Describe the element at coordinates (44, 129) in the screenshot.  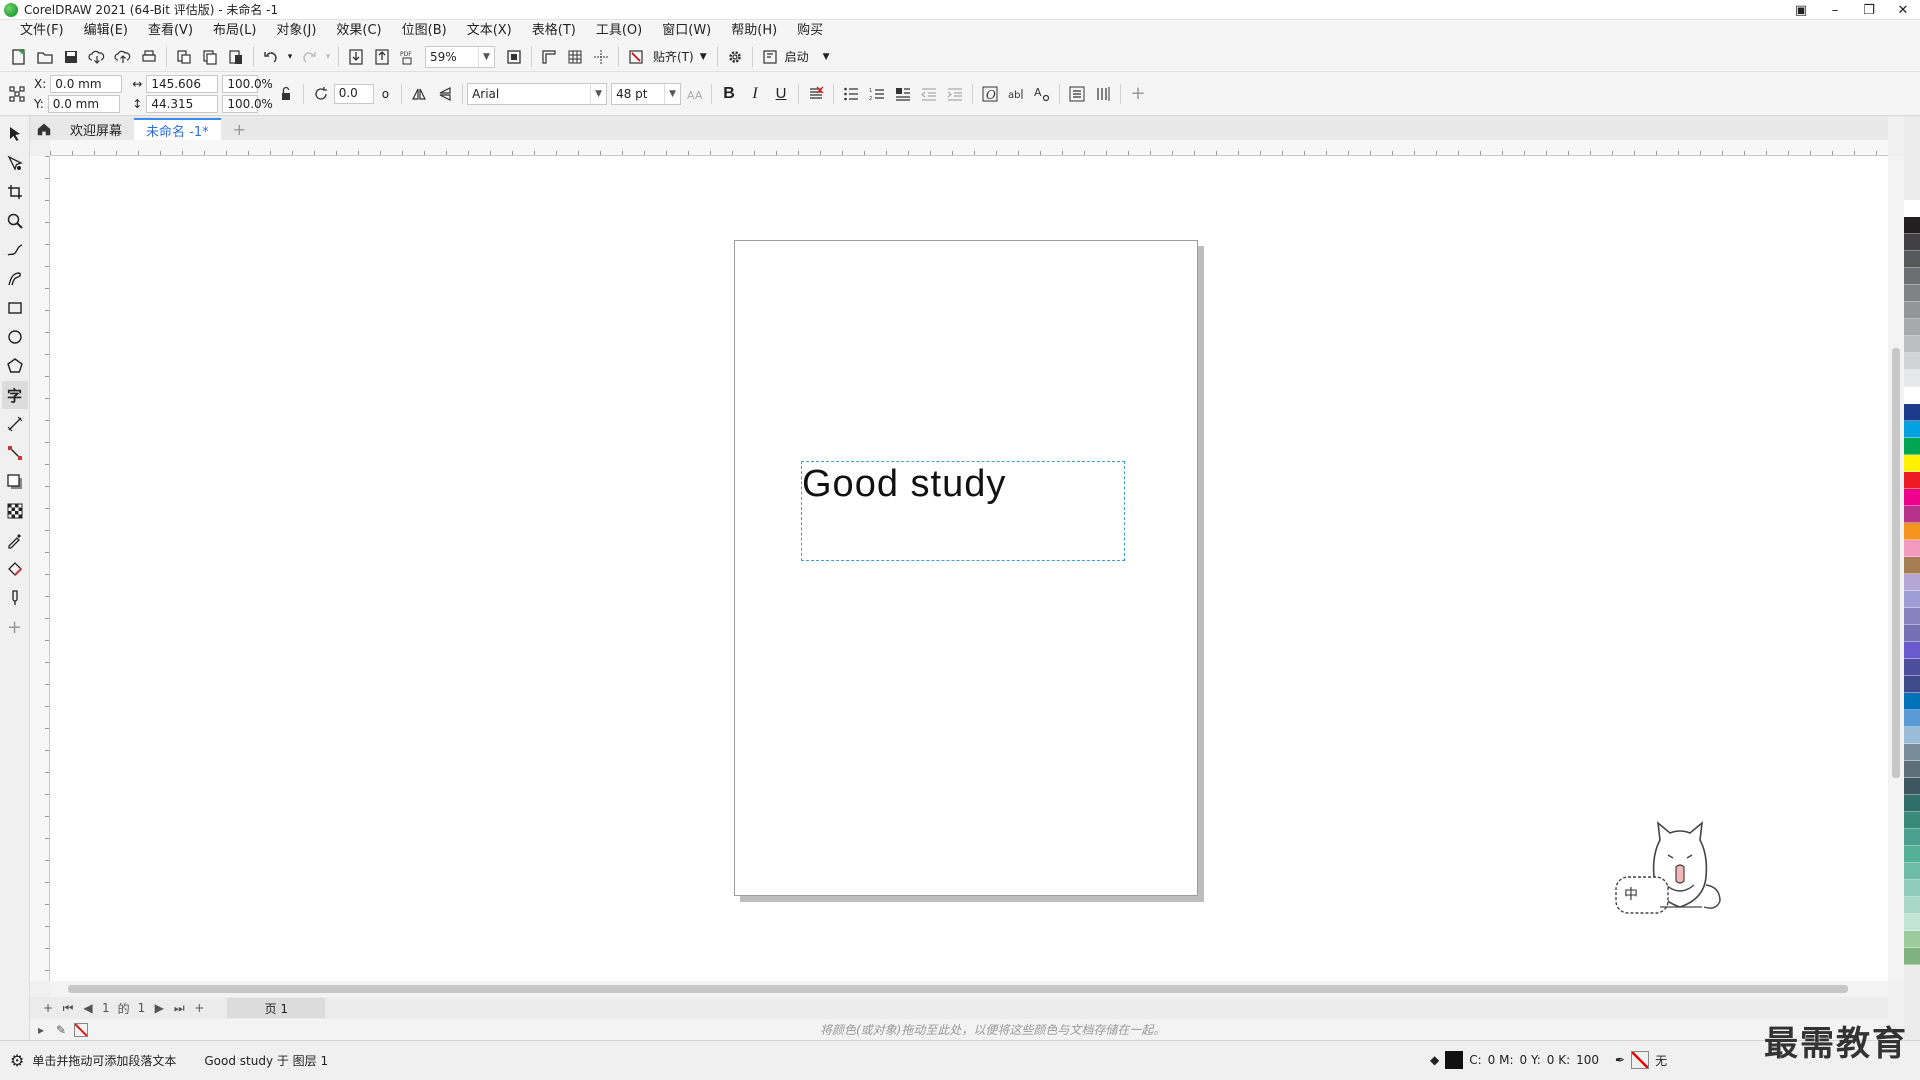
I see `home-icon` at that location.